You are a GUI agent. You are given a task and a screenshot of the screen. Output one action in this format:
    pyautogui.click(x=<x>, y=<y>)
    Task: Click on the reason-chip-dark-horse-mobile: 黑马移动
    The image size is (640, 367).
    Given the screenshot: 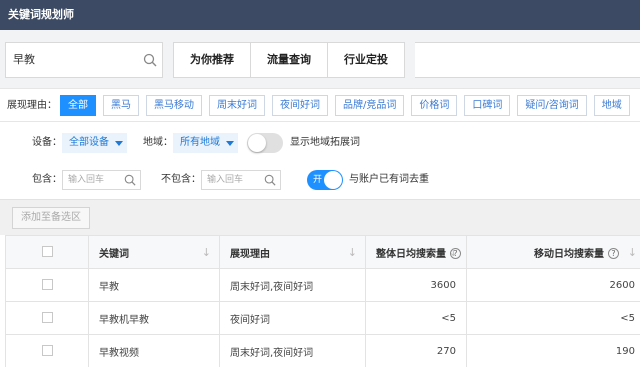 What is the action you would take?
    pyautogui.click(x=174, y=105)
    